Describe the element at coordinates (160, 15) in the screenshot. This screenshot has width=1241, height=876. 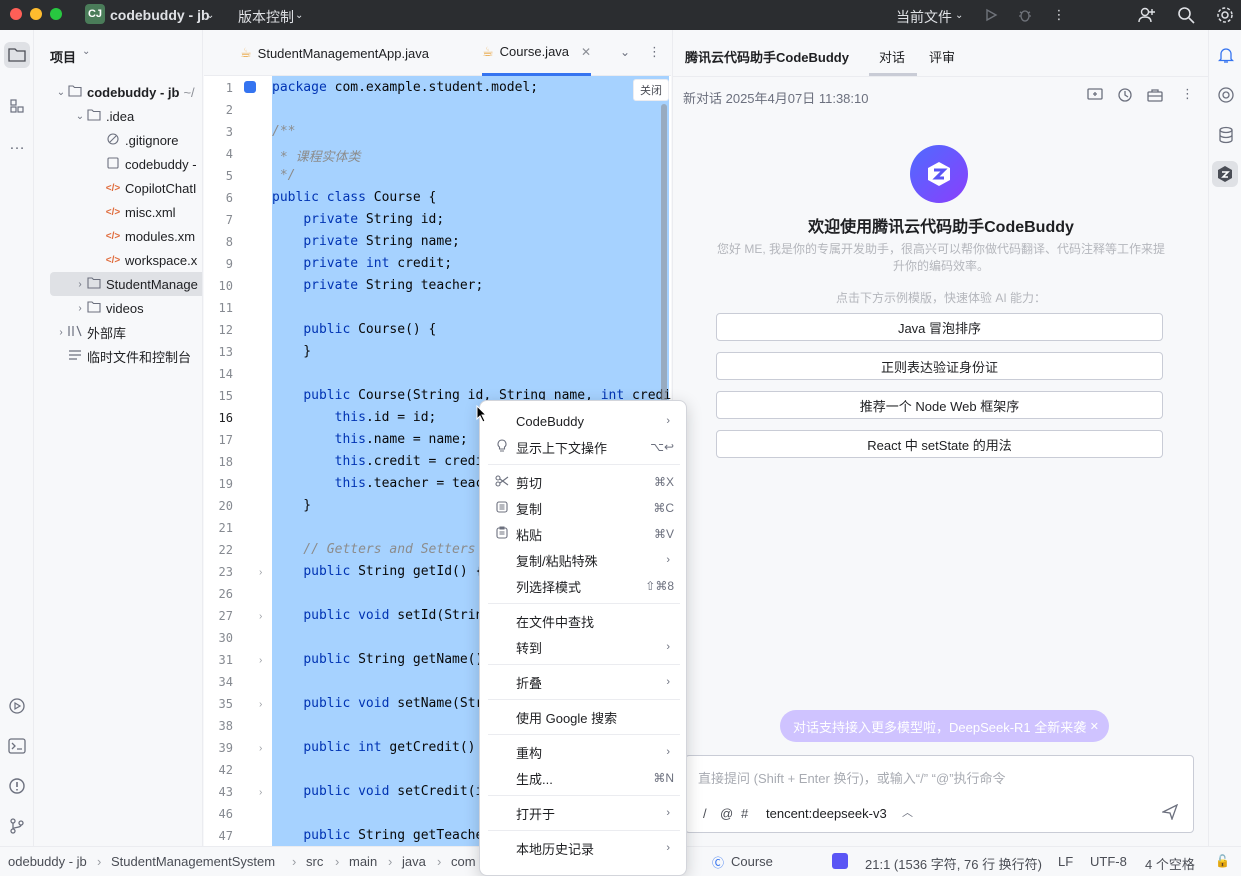
I see `project-selector: codebuddy - jb` at that location.